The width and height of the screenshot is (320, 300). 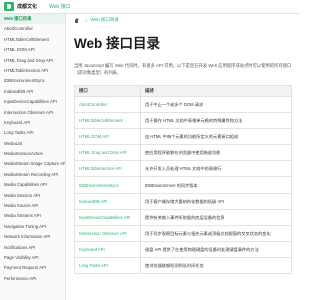 I want to click on sidebar-item: Media Streams API, so click(x=32, y=216).